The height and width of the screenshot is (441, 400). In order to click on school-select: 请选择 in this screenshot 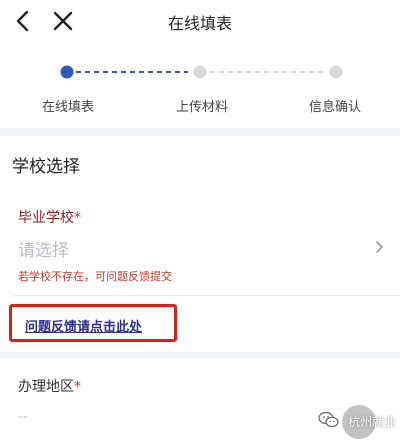, I will do `click(200, 248)`.